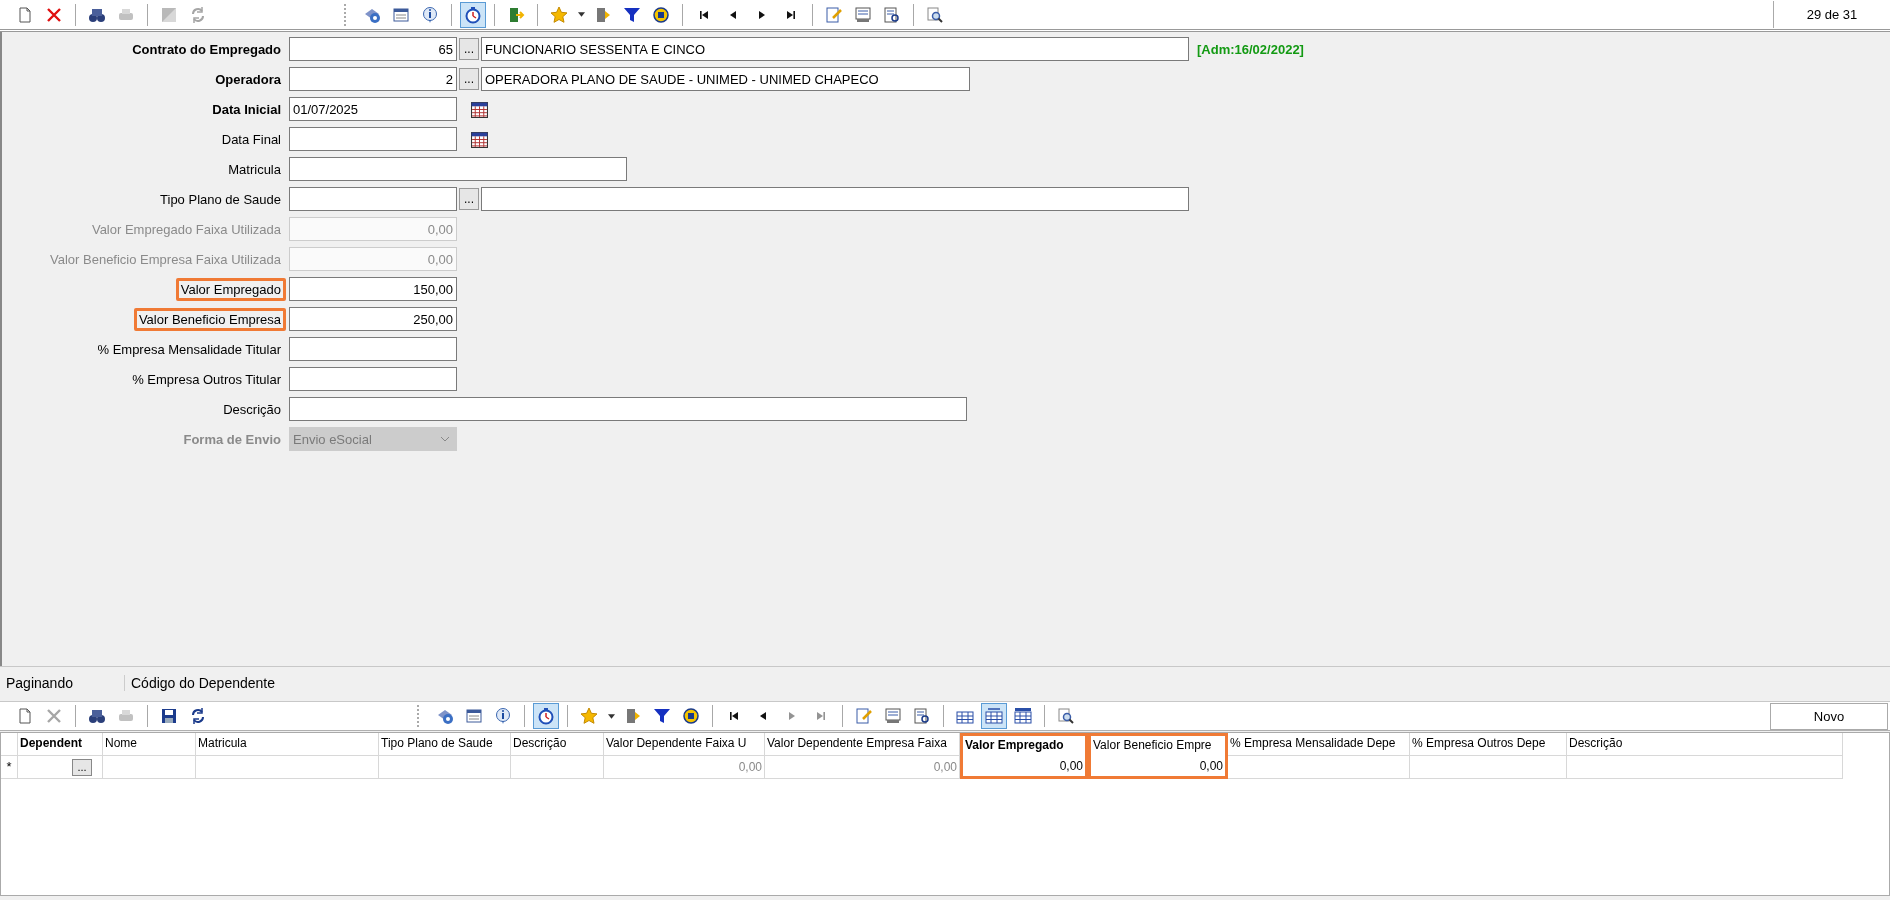 This screenshot has height=900, width=1890. I want to click on field-label: Forma de Envio, so click(232, 439).